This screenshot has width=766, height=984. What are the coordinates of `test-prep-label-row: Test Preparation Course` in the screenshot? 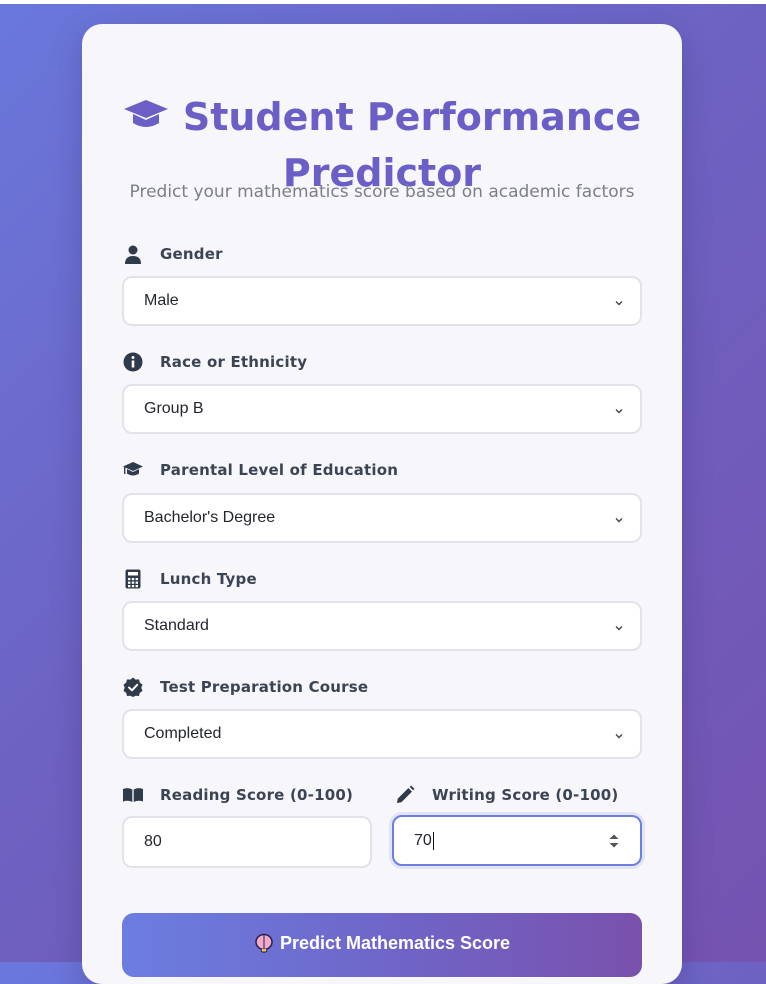 It's located at (245, 687).